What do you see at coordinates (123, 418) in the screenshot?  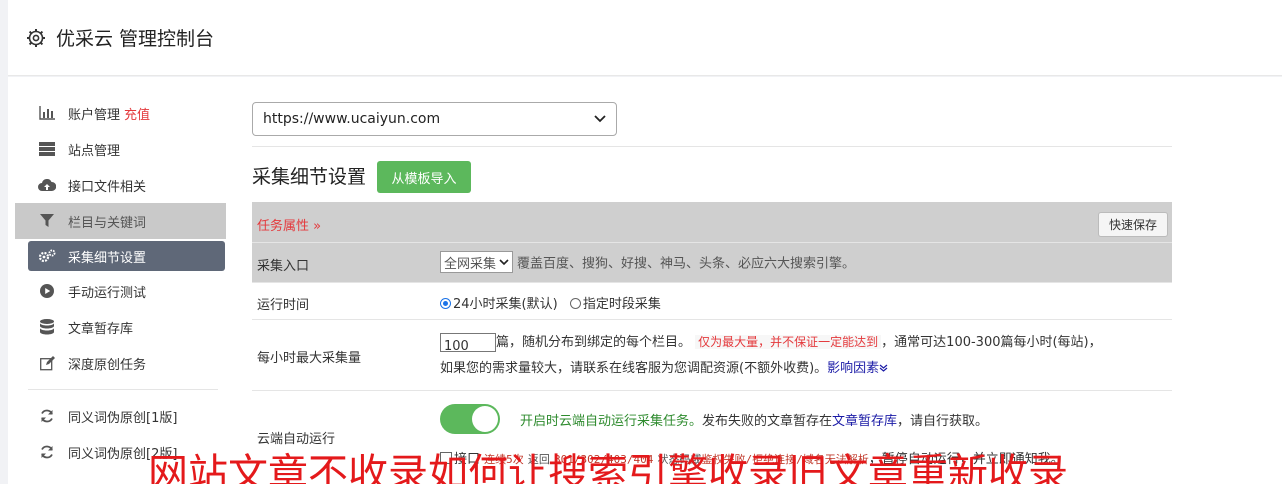 I see `sidebar-item-label: 同义词伪原创[1版]` at bounding box center [123, 418].